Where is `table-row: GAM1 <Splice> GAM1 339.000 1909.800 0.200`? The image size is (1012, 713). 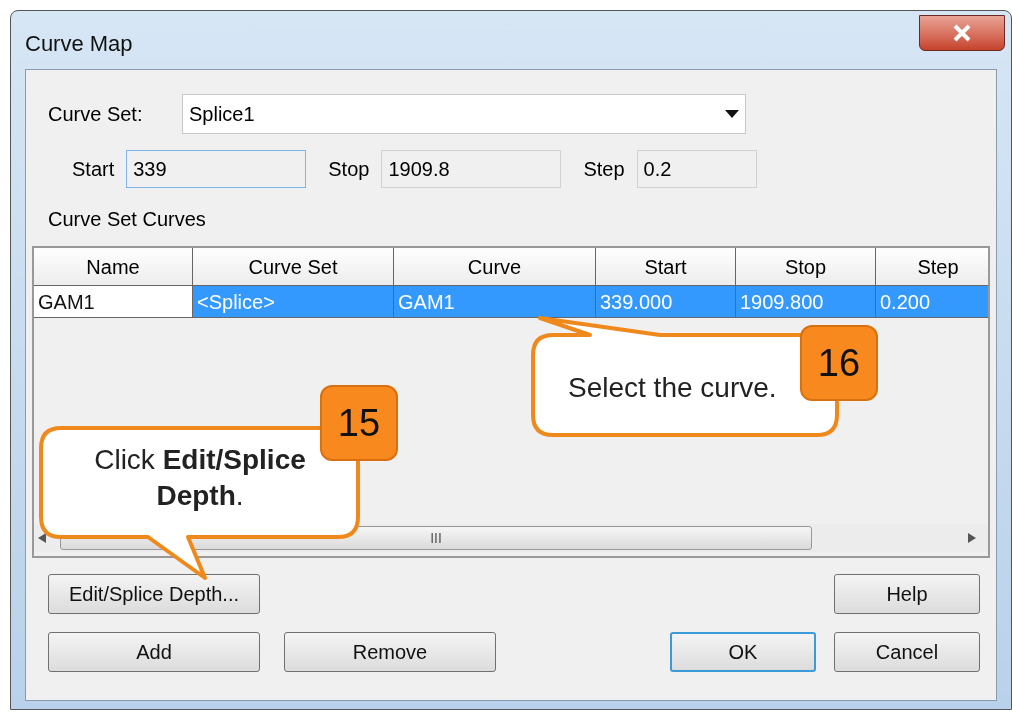
table-row: GAM1 <Splice> GAM1 339.000 1909.800 0.200 is located at coordinates (511, 302).